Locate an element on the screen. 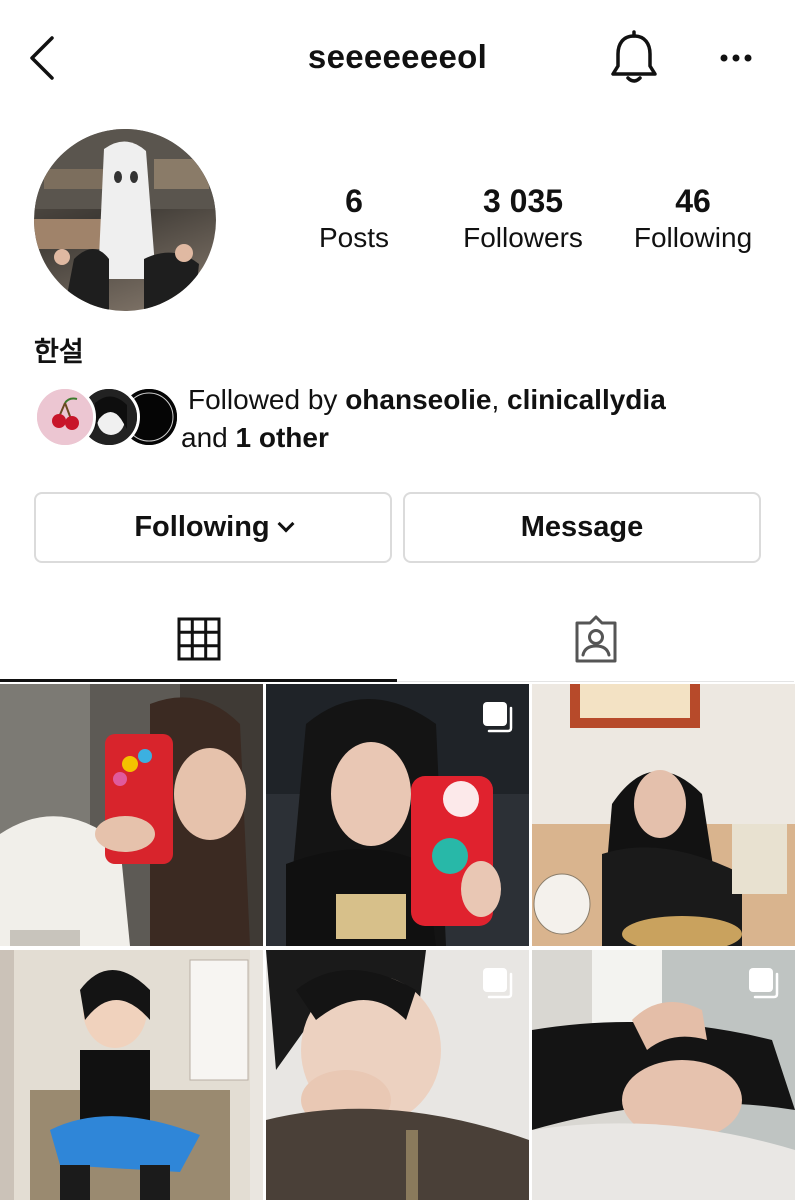 This screenshot has width=795, height=1200. mutual-user-link: ohanseolie is located at coordinates (418, 399).